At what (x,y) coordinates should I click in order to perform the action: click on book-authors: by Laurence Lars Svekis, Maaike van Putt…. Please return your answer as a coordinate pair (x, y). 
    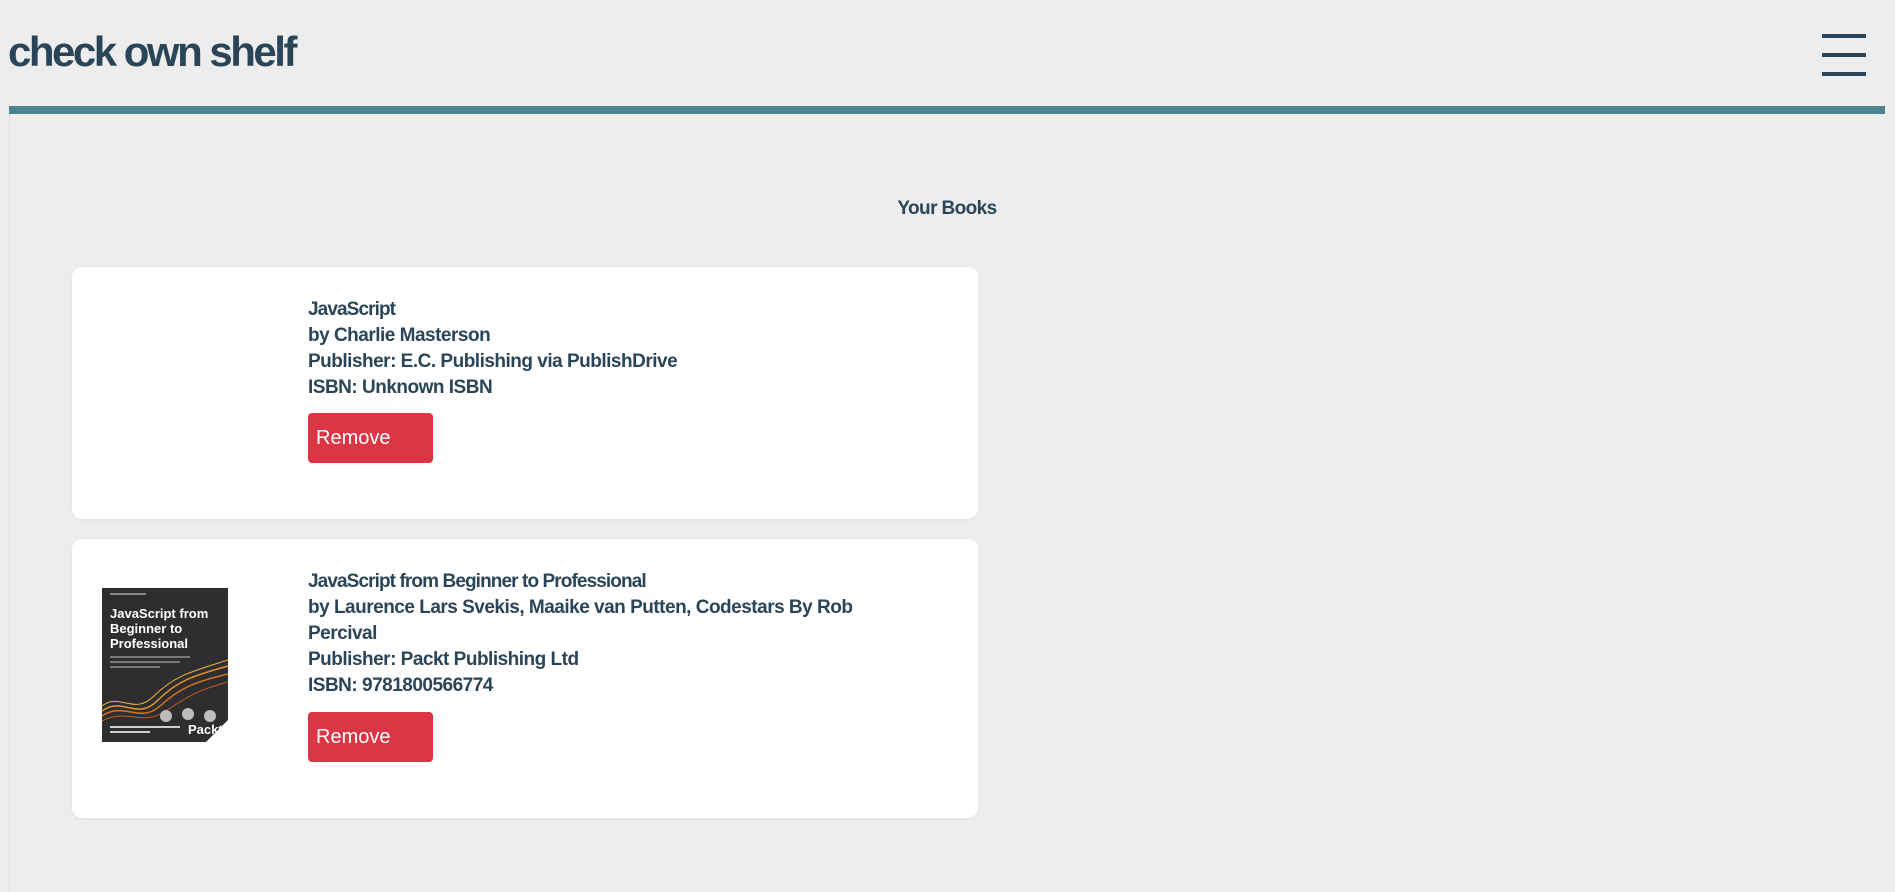
    Looking at the image, I should click on (580, 620).